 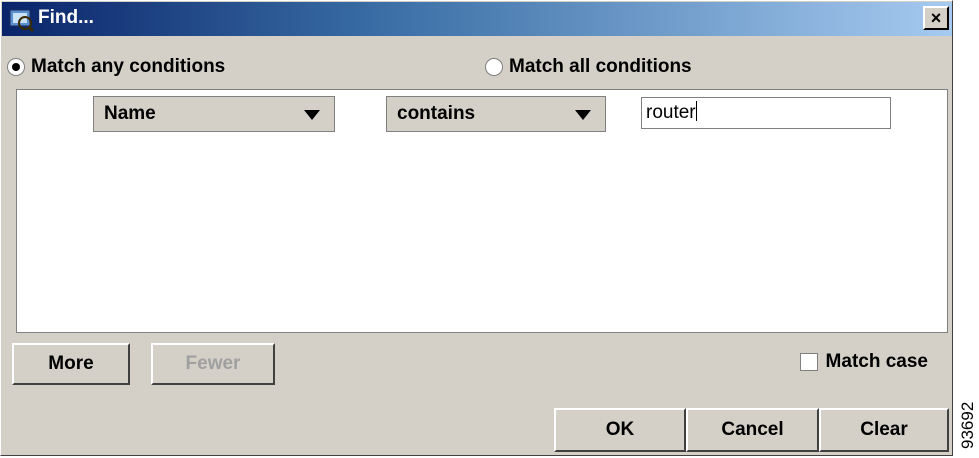 I want to click on fewer-button: Fewer, so click(x=213, y=364).